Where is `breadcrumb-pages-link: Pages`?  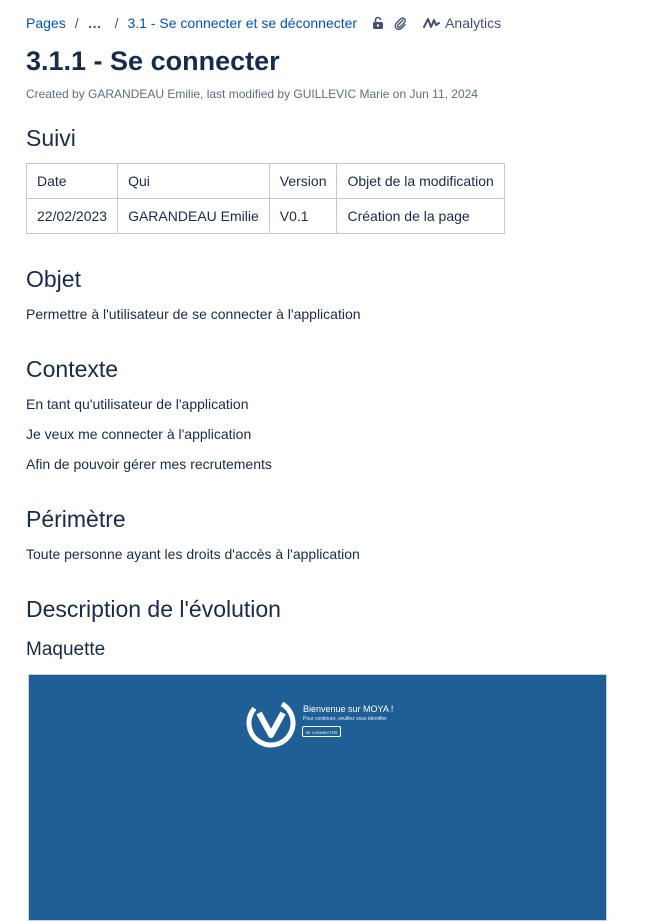
breadcrumb-pages-link: Pages is located at coordinates (46, 23).